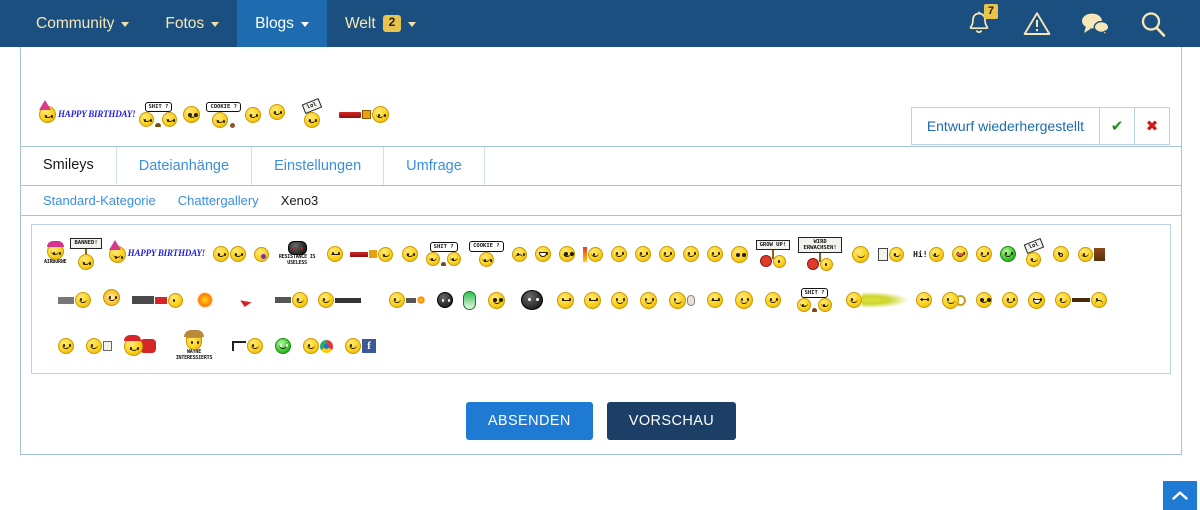 Image resolution: width=1200 pixels, height=510 pixels. What do you see at coordinates (247, 346) in the screenshot?
I see `smiley-whip-face` at bounding box center [247, 346].